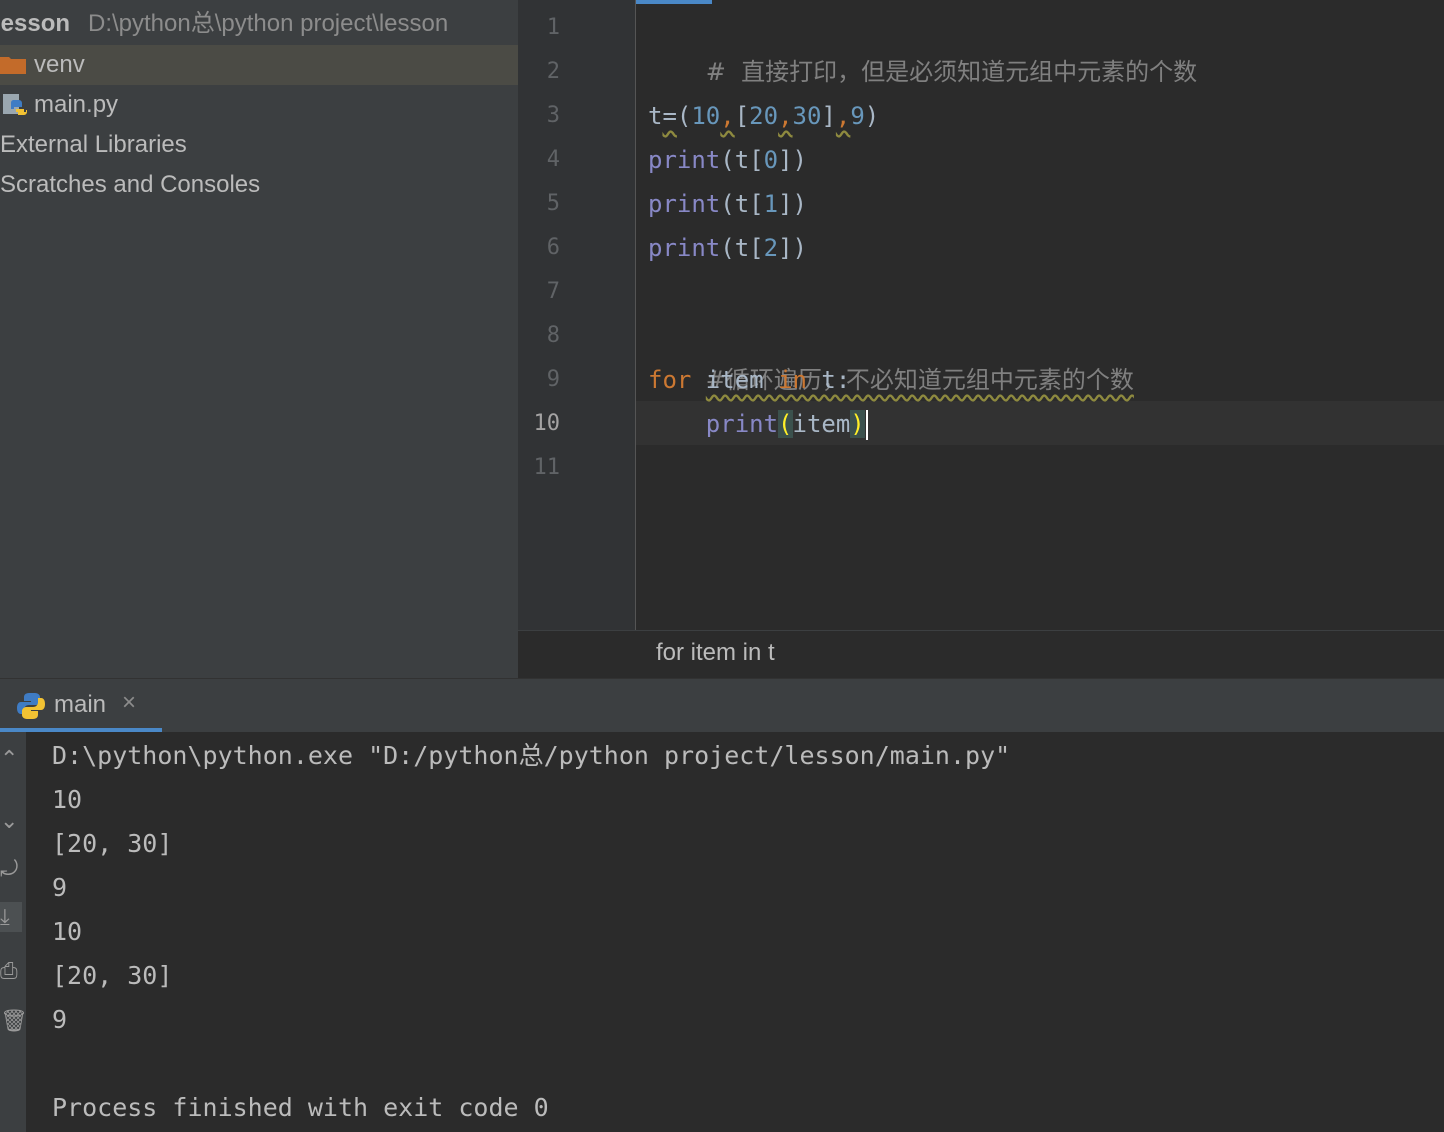 The height and width of the screenshot is (1132, 1444). What do you see at coordinates (553, 27) in the screenshot?
I see `line-number: 1` at bounding box center [553, 27].